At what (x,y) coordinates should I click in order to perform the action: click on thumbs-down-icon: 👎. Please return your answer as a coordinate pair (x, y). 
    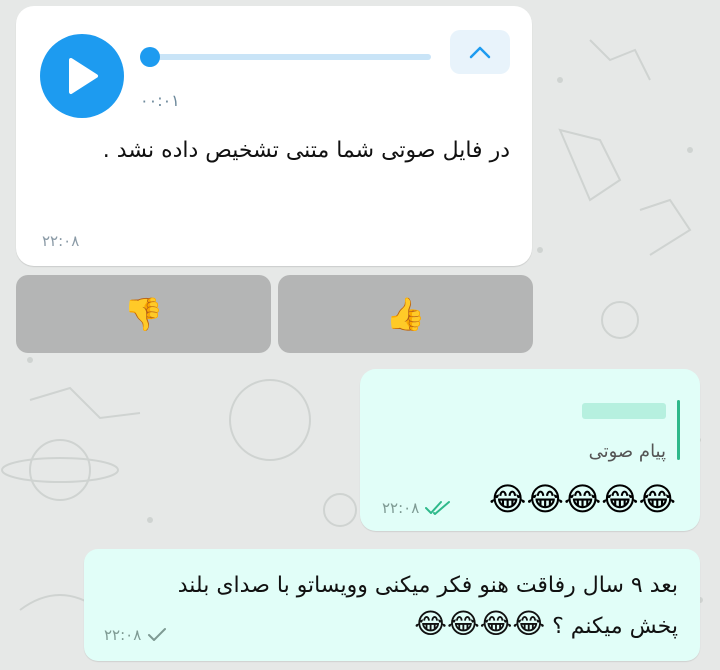
    Looking at the image, I should click on (143, 314).